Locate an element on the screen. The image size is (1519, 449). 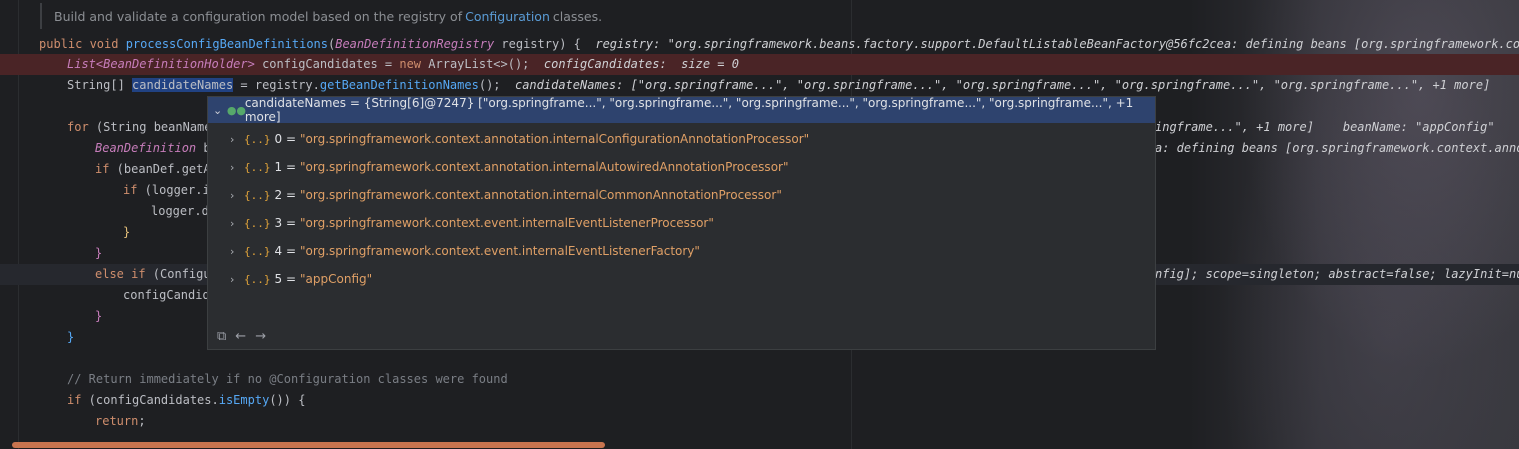
keyword: return is located at coordinates (117, 421).